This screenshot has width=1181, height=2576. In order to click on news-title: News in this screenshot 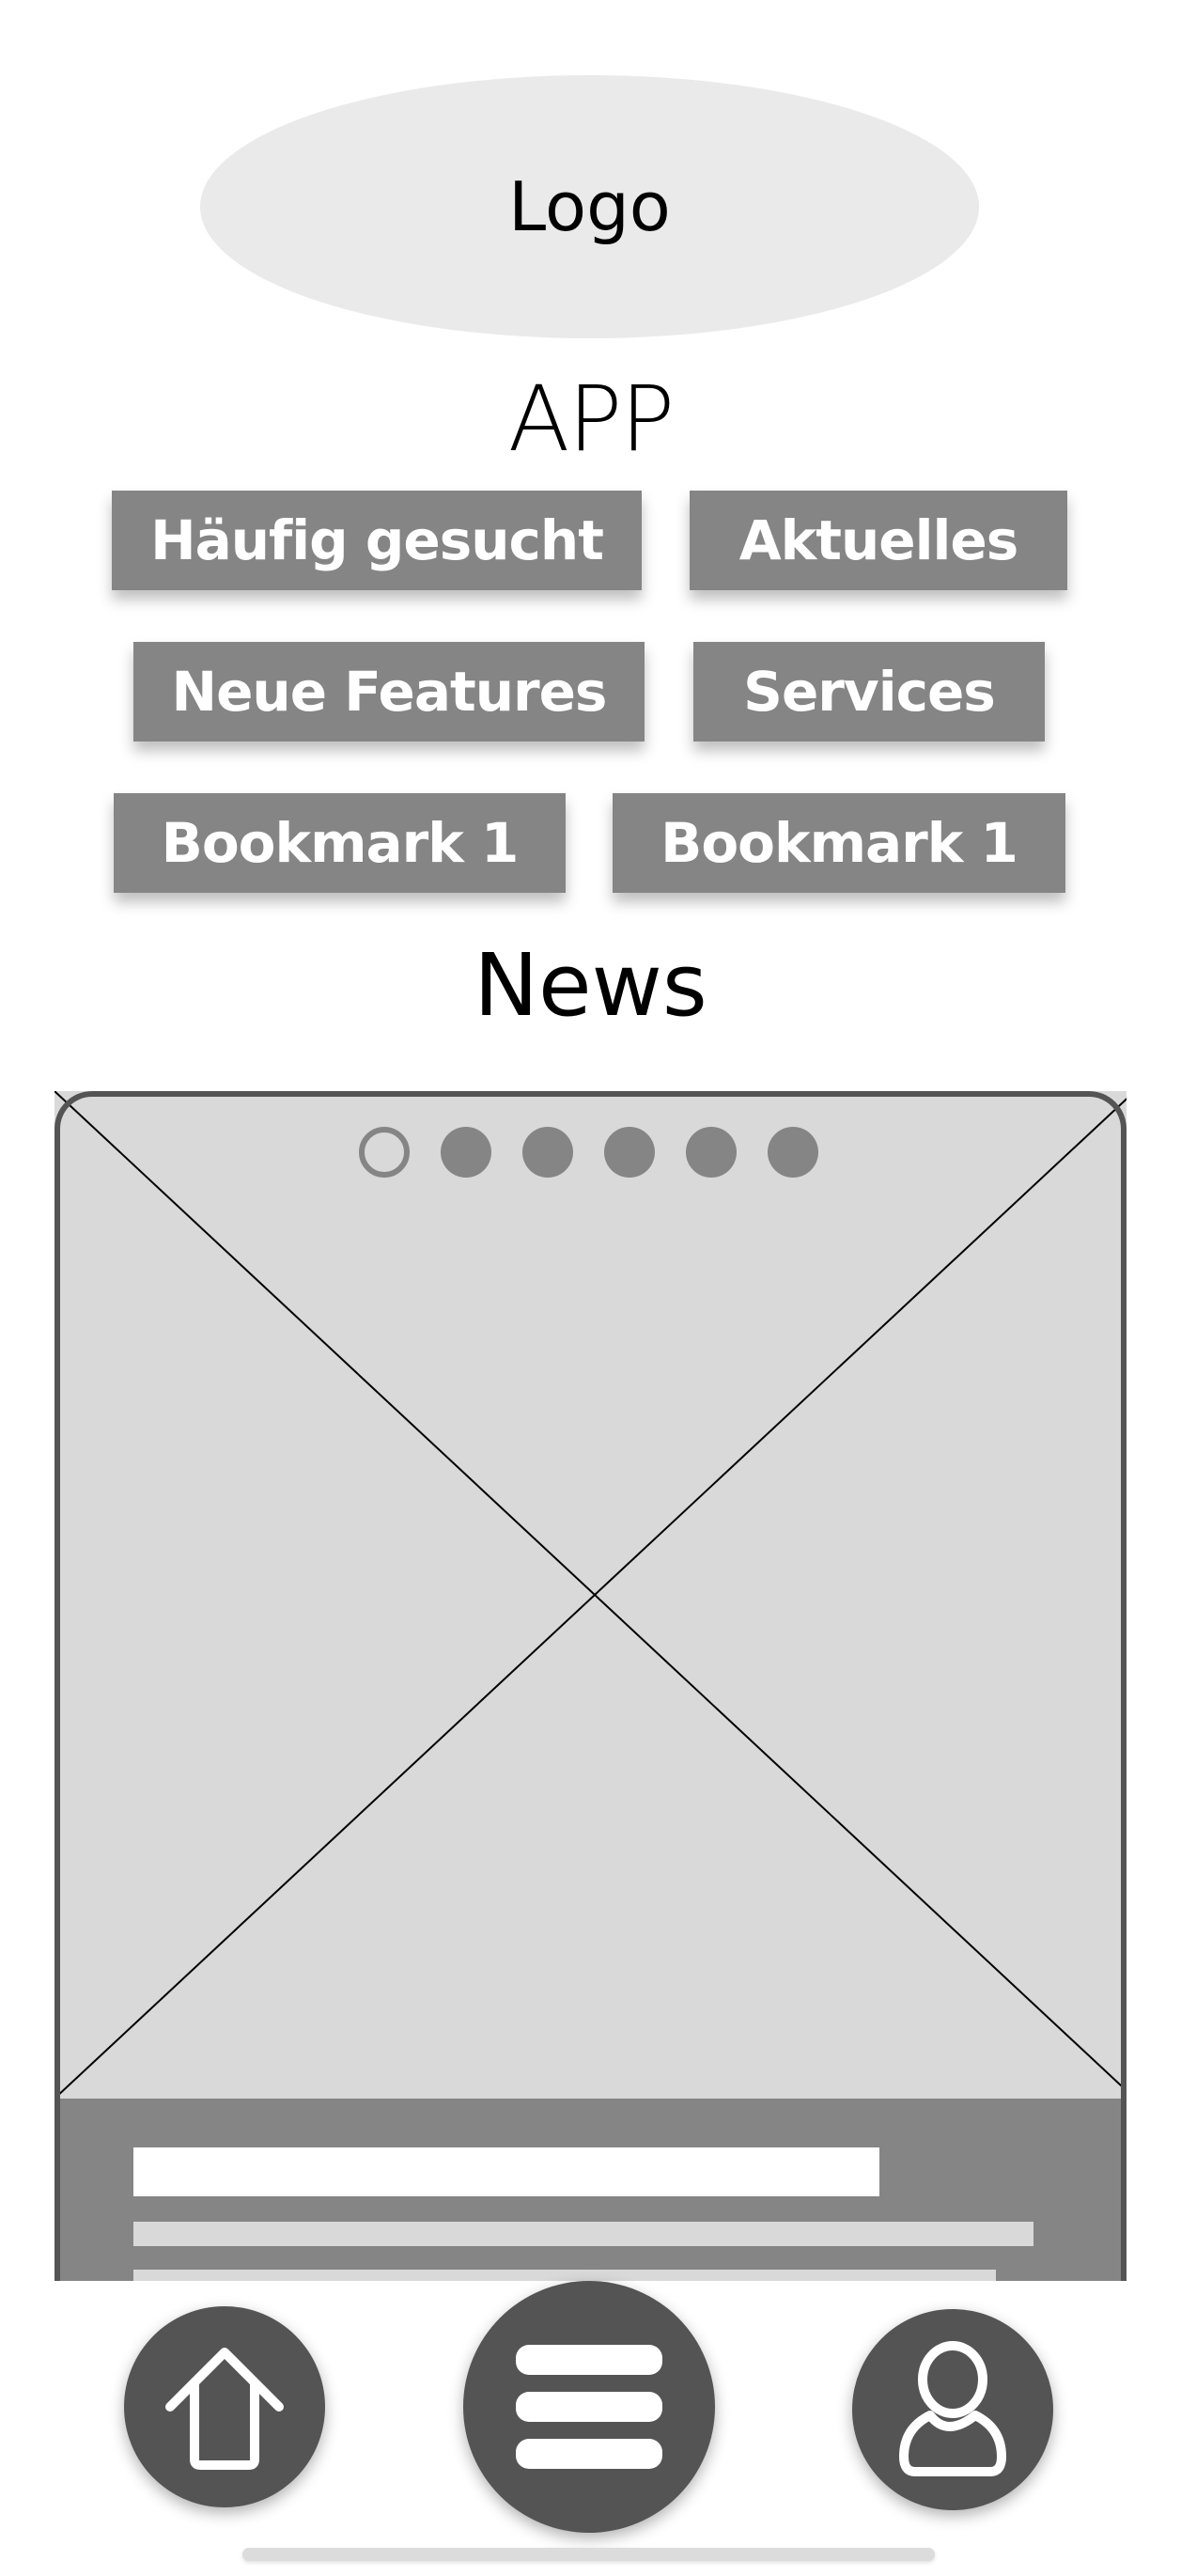, I will do `click(590, 985)`.